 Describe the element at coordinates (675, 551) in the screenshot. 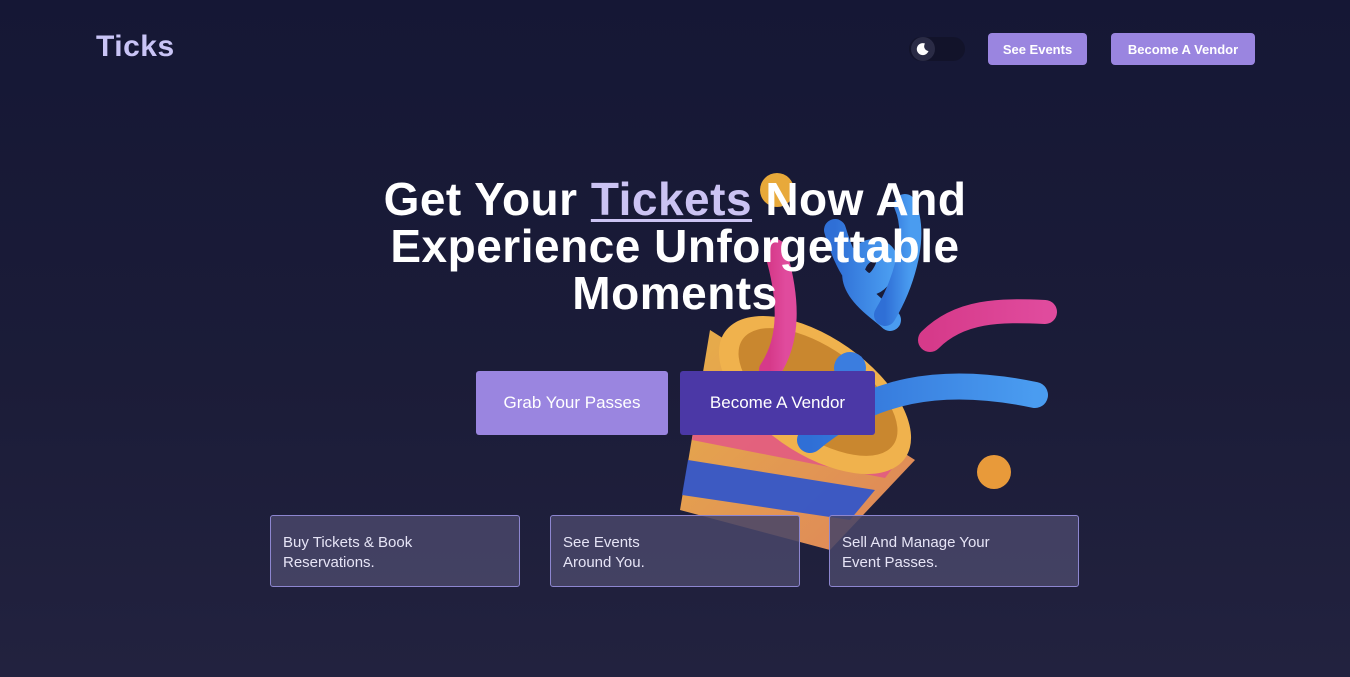

I see `feature-card-see-events: See Events Around You.` at that location.